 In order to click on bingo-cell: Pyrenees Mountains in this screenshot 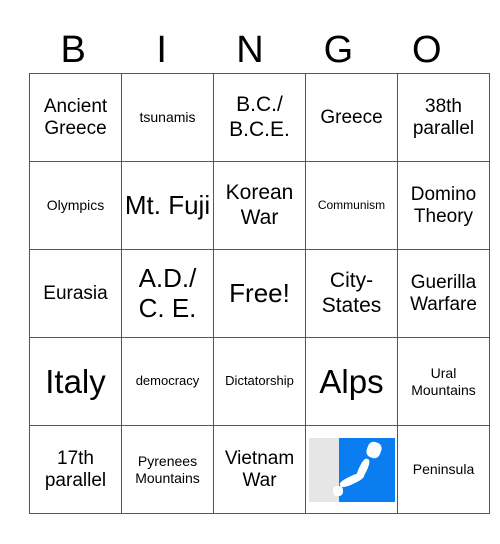, I will do `click(167, 469)`.